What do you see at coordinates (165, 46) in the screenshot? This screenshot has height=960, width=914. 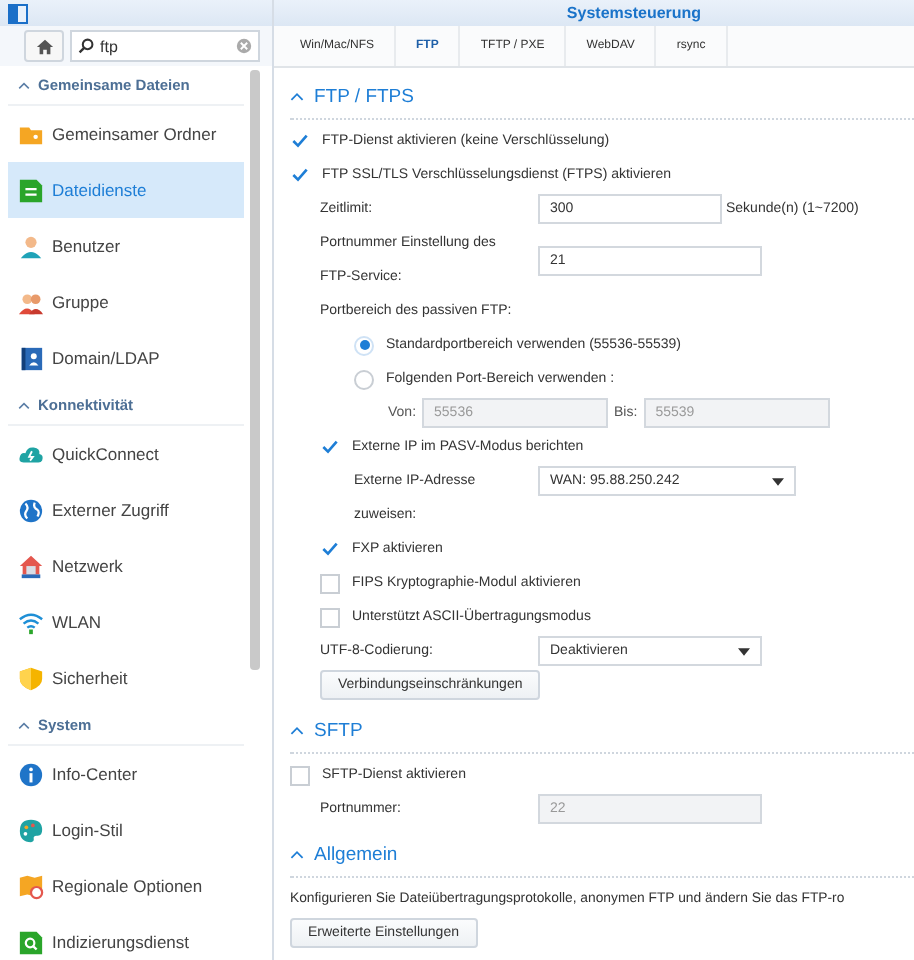 I see `search-box: ftp` at bounding box center [165, 46].